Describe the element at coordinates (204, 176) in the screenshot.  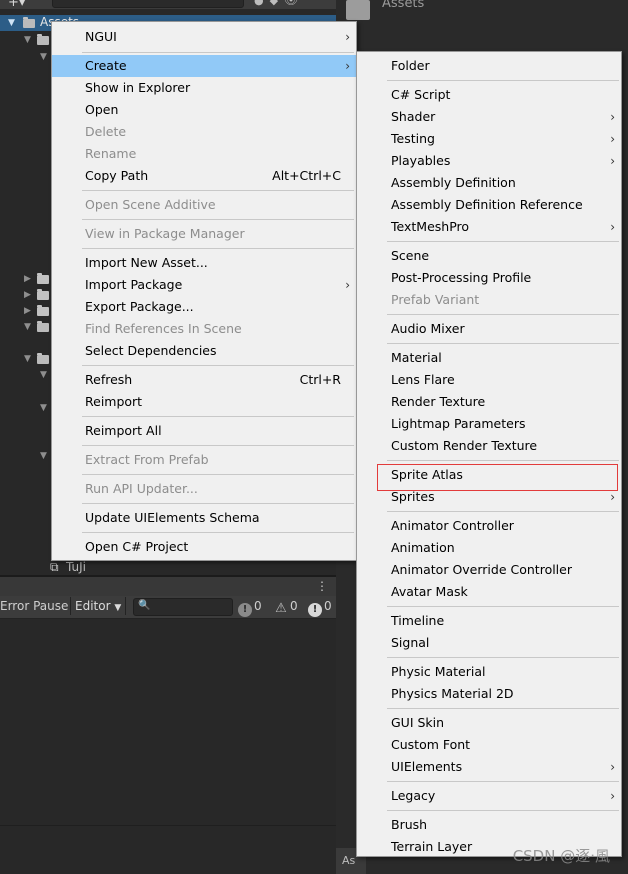
I see `menu-item-copy-path: Copy Path Alt+Ctrl+C` at that location.